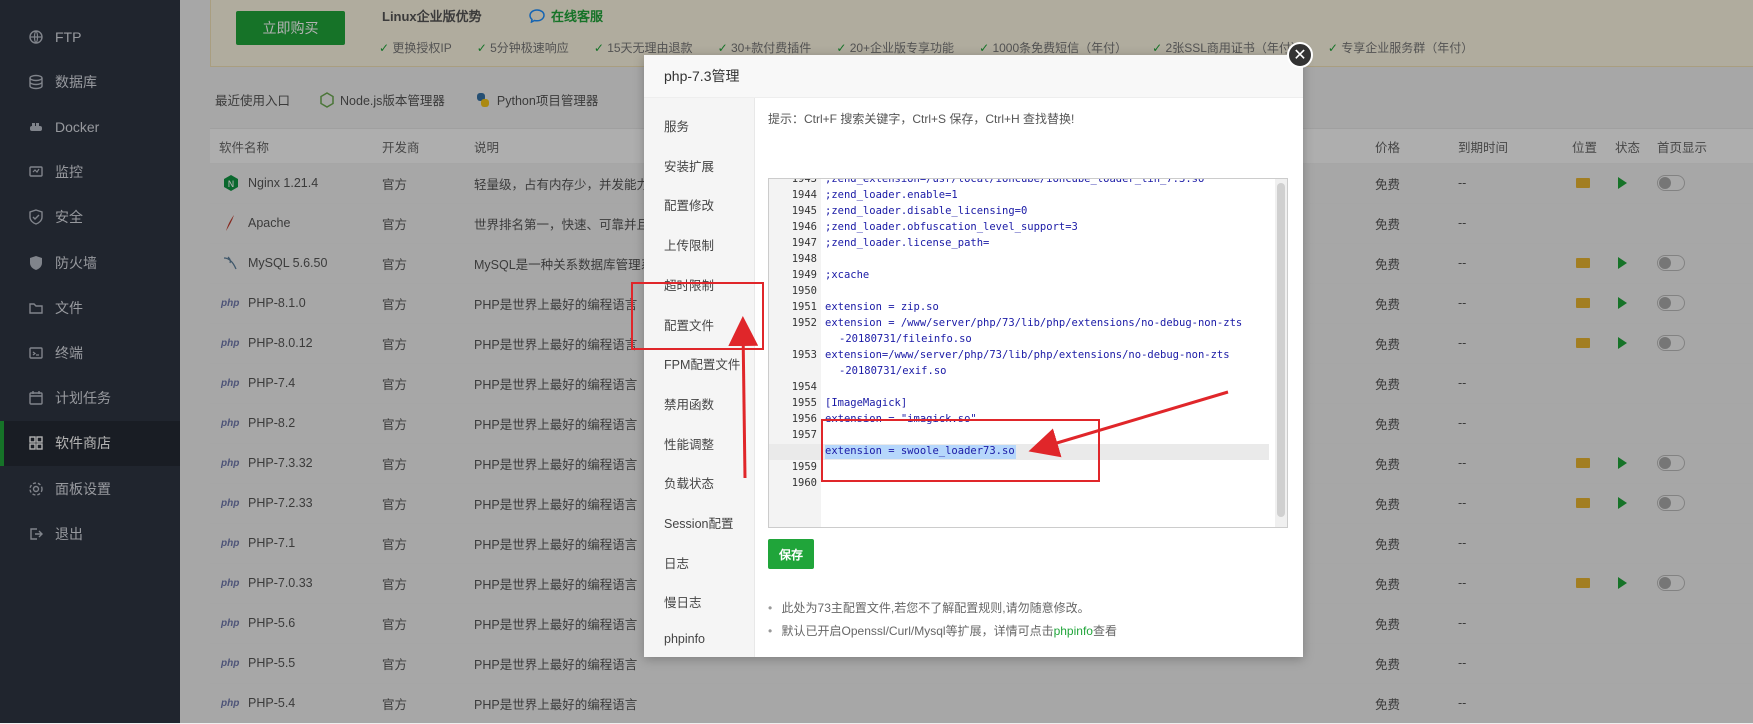 Image resolution: width=1753 pixels, height=724 pixels. Describe the element at coordinates (978, 397) in the screenshot. I see `annotation-arrows` at that location.